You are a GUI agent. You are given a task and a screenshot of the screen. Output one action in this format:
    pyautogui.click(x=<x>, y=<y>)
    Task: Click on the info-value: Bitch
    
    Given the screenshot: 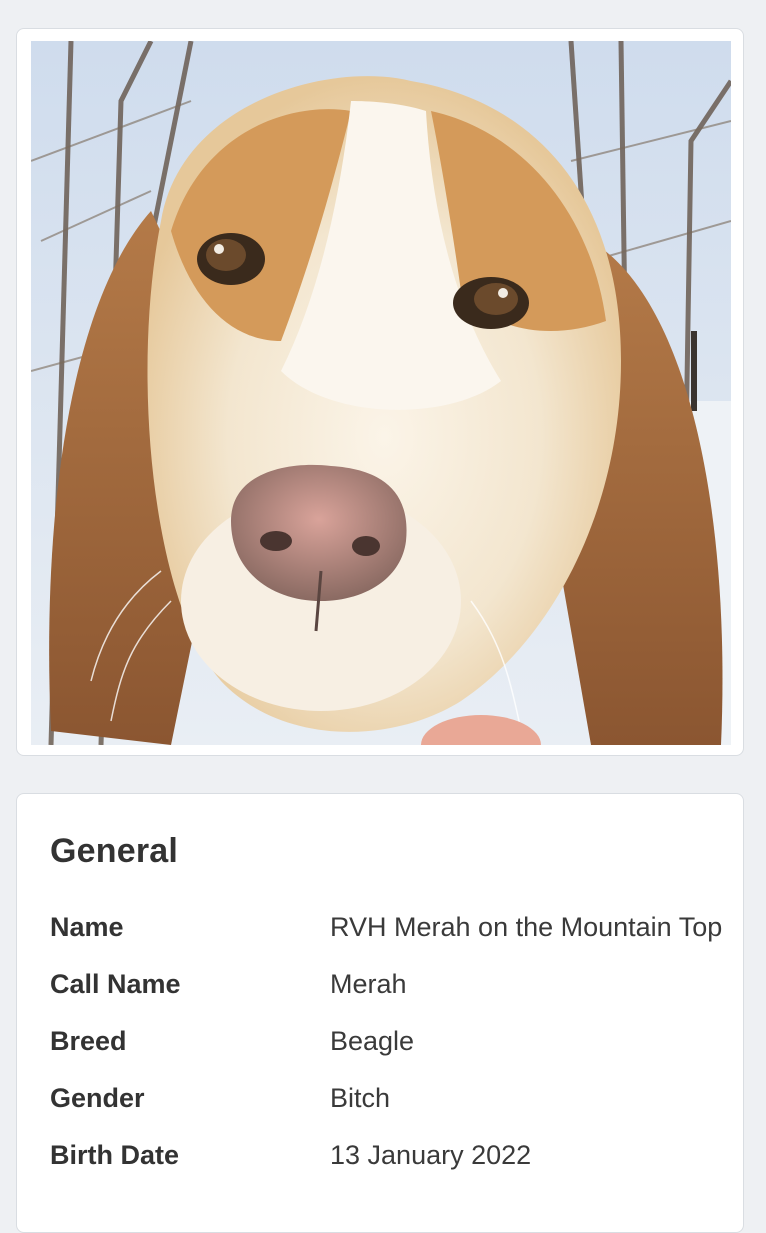 What is the action you would take?
    pyautogui.click(x=360, y=1098)
    